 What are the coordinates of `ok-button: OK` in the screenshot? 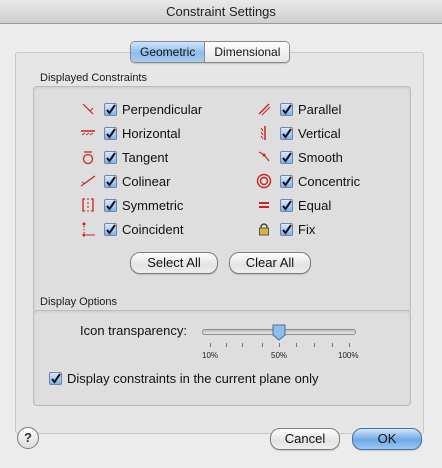 It's located at (387, 439).